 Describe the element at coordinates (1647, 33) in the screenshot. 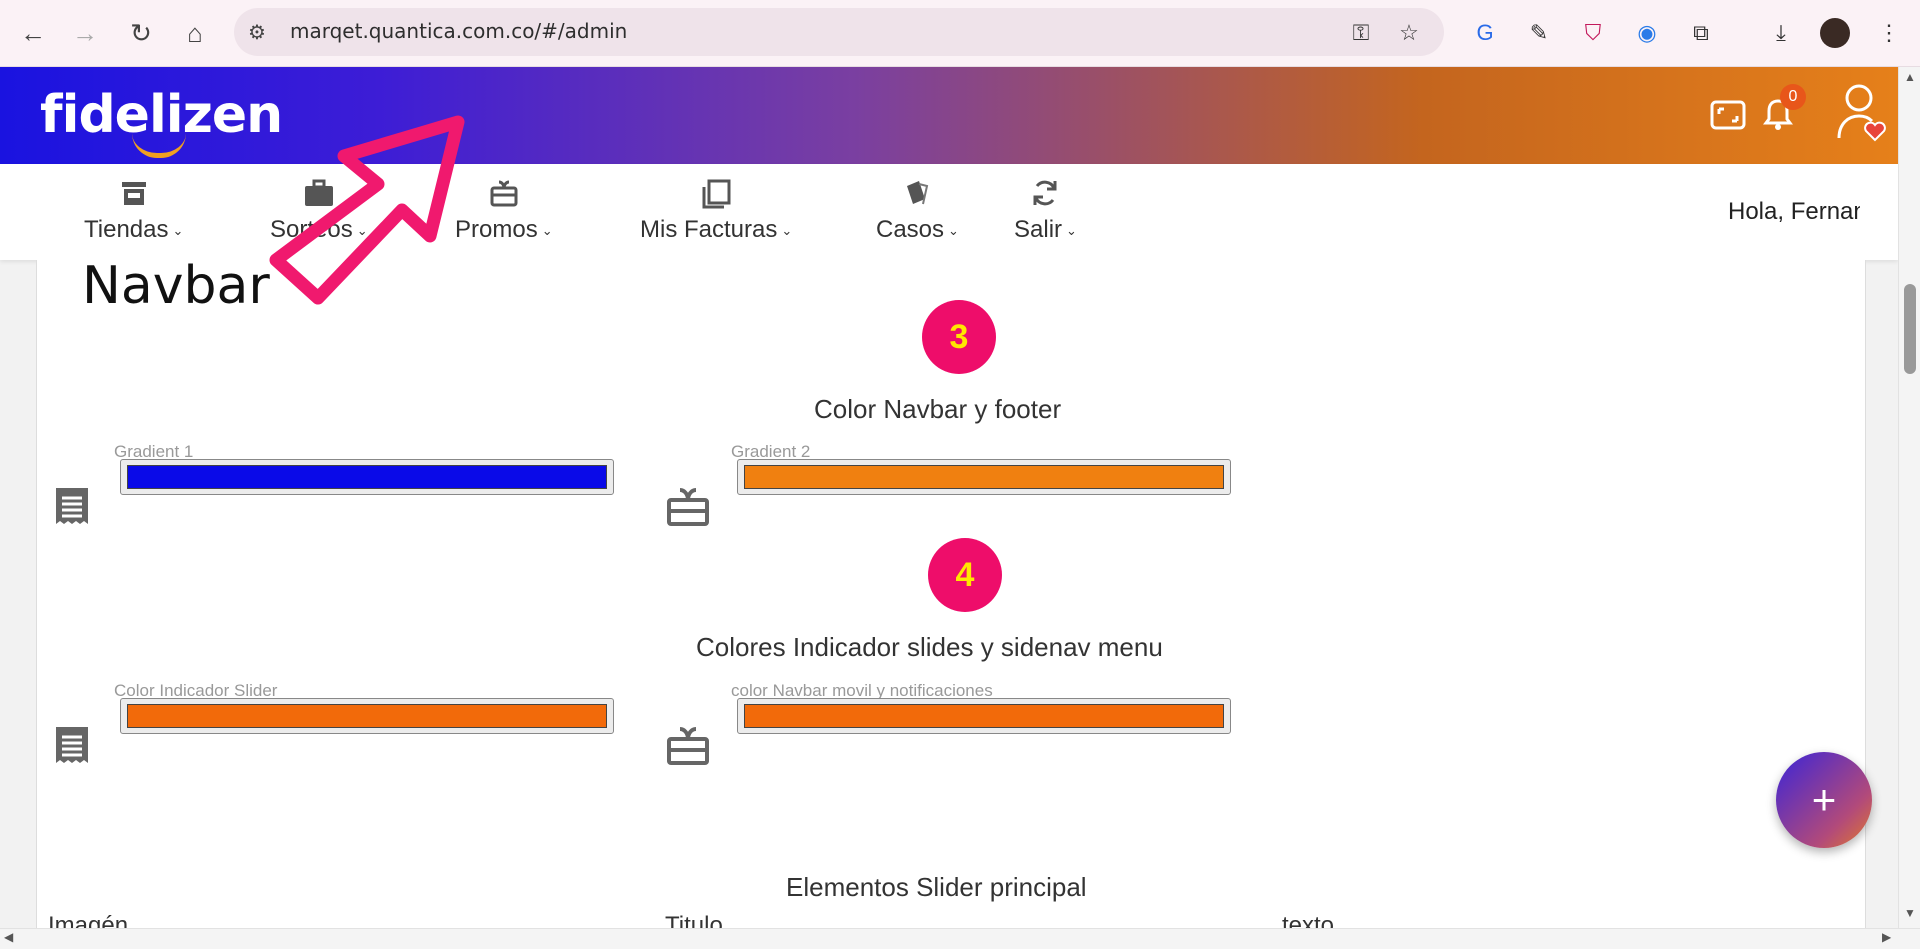

I see `extension-blue-icon: ◉` at that location.